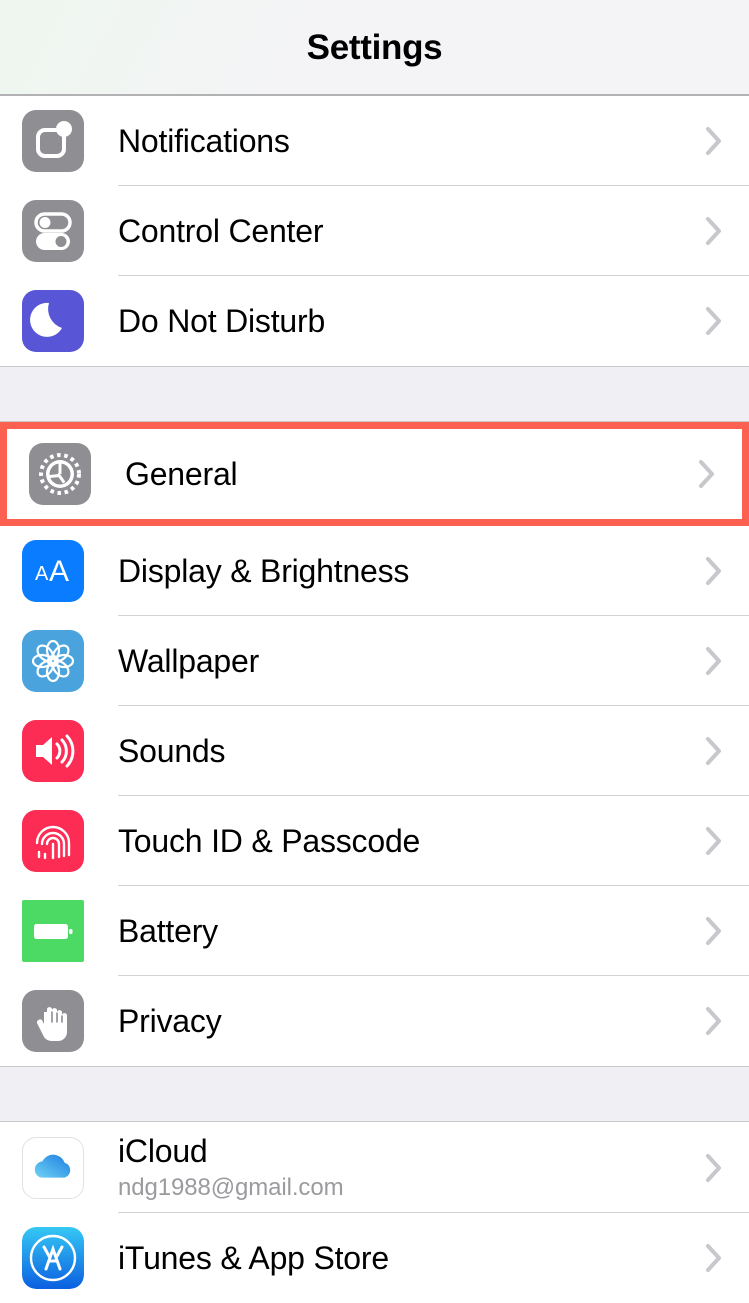 This screenshot has width=749, height=1303. I want to click on row-text-group: Control Center, so click(220, 231).